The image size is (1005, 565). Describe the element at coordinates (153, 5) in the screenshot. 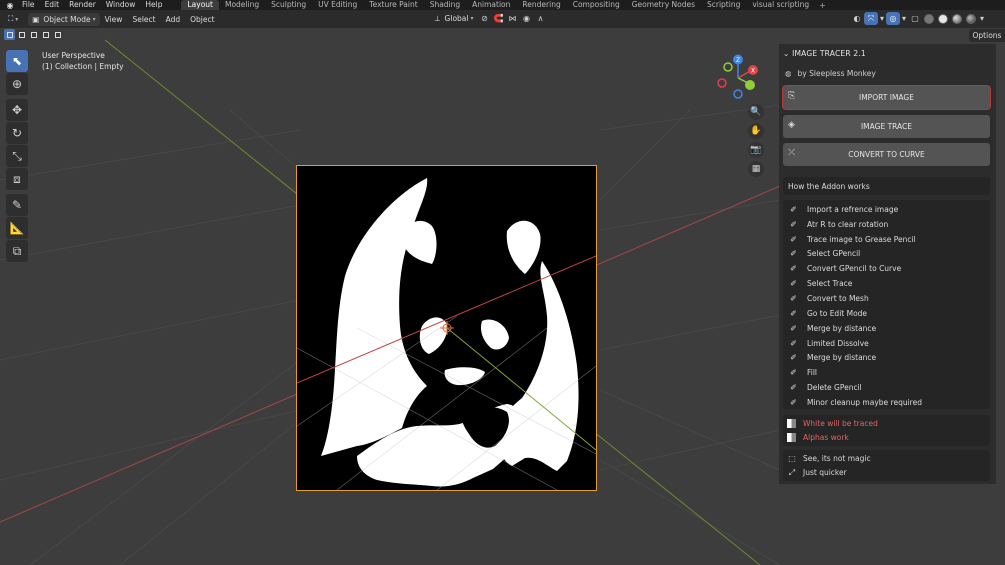

I see `menu-help: Help` at that location.